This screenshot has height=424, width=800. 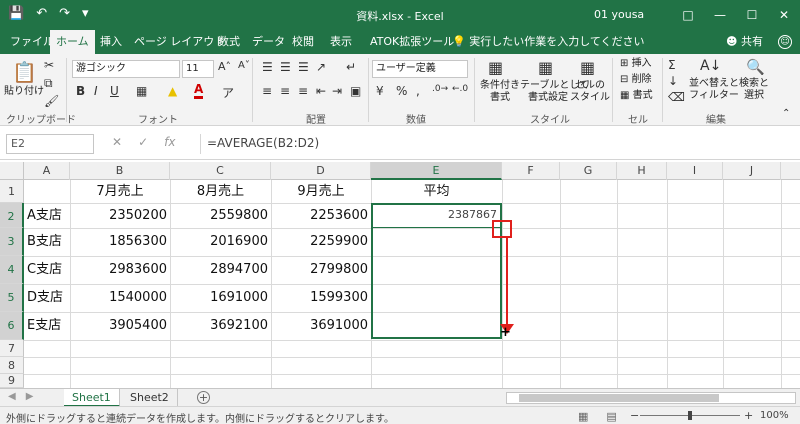 I want to click on row-header-4: 4, so click(x=12, y=270).